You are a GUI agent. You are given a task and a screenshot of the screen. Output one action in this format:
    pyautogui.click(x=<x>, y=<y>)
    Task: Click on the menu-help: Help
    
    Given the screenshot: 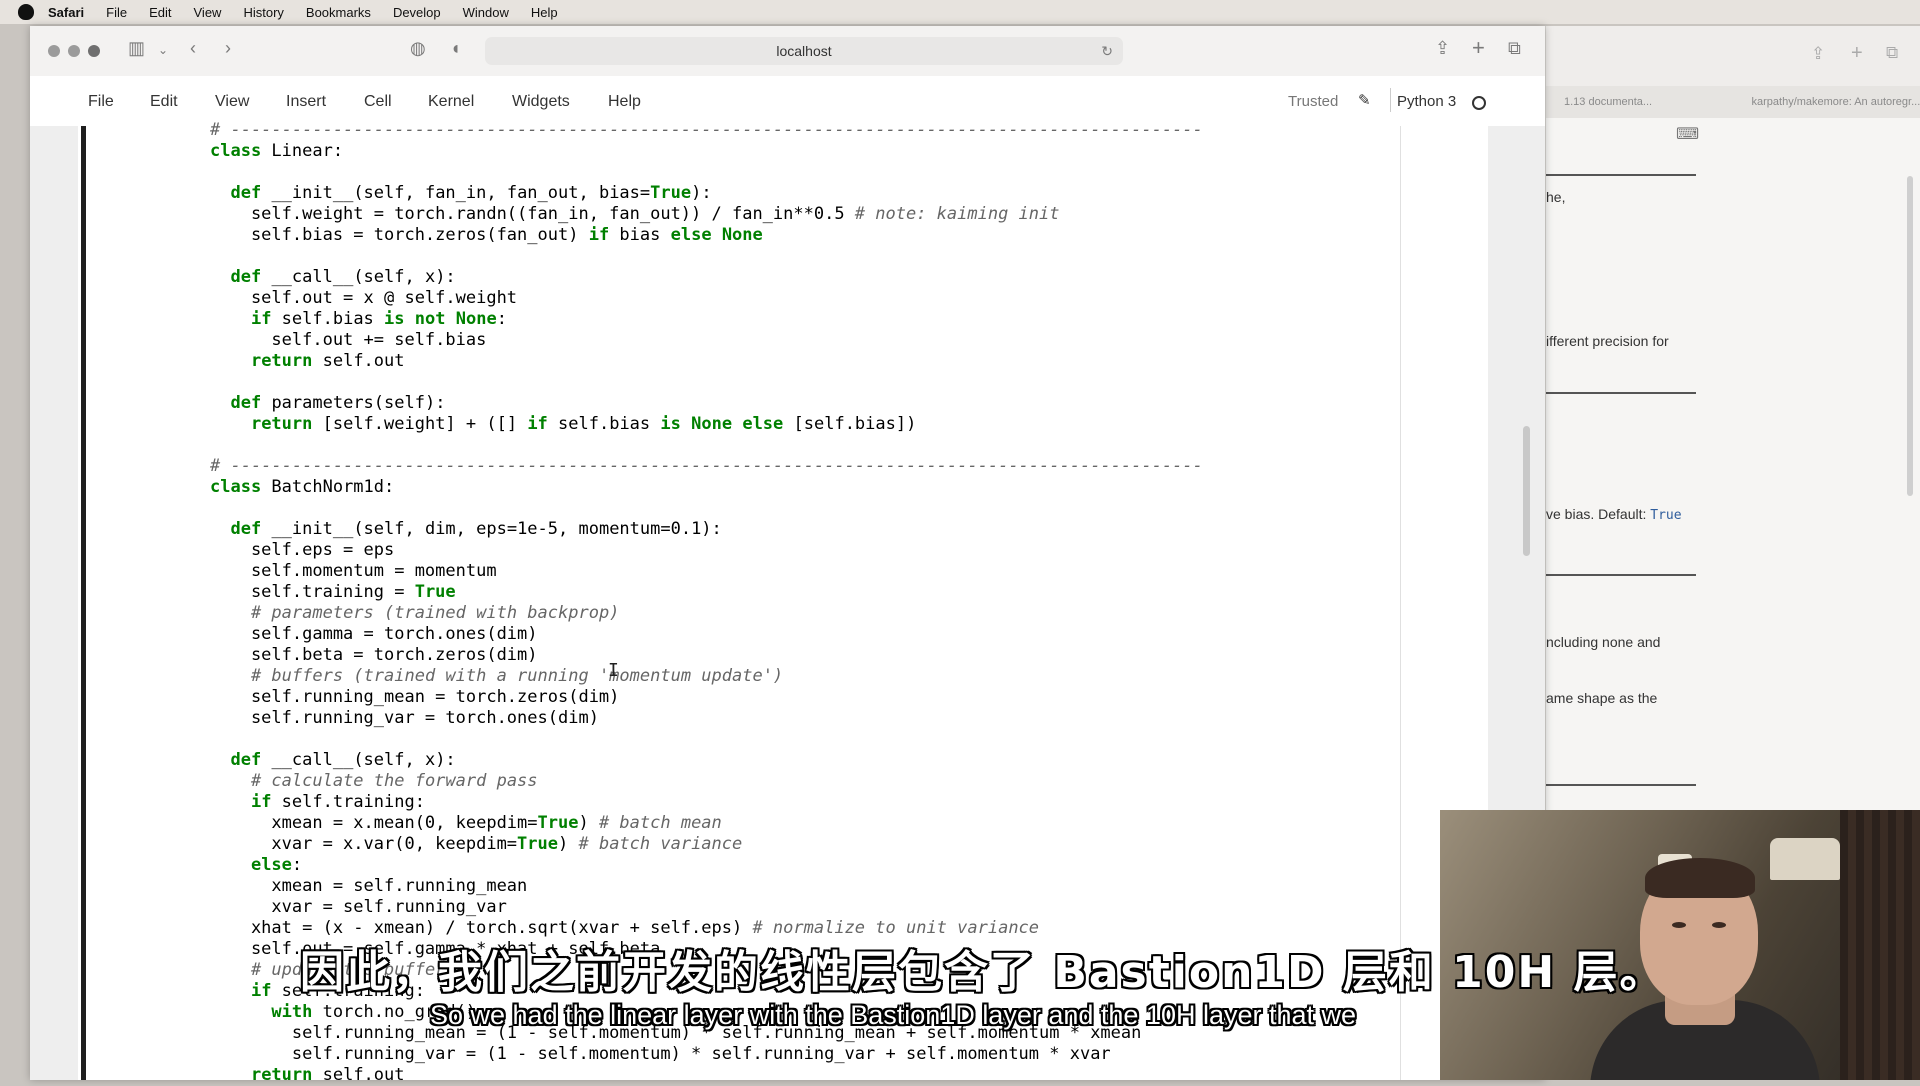 What is the action you would take?
    pyautogui.click(x=544, y=12)
    